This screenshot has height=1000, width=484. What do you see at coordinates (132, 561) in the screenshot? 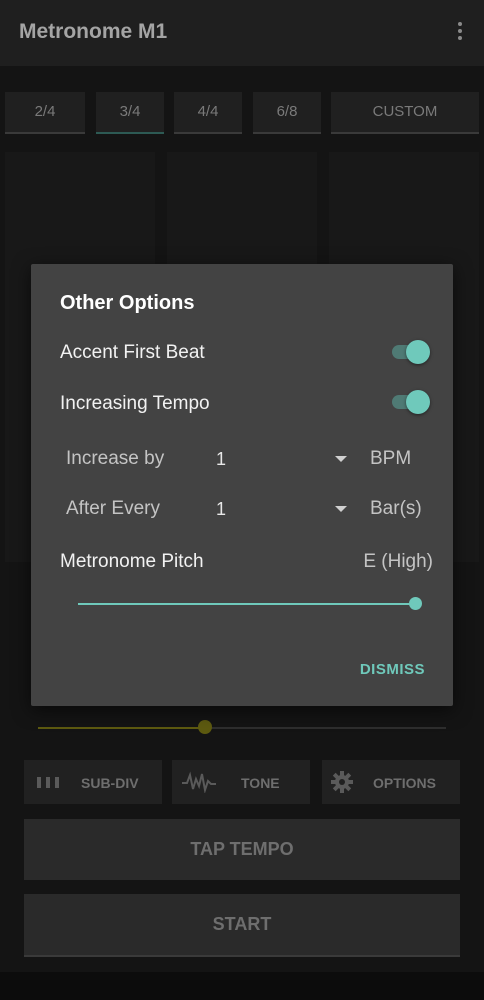
I see `metronome-pitch-label: Metronome Pitch` at bounding box center [132, 561].